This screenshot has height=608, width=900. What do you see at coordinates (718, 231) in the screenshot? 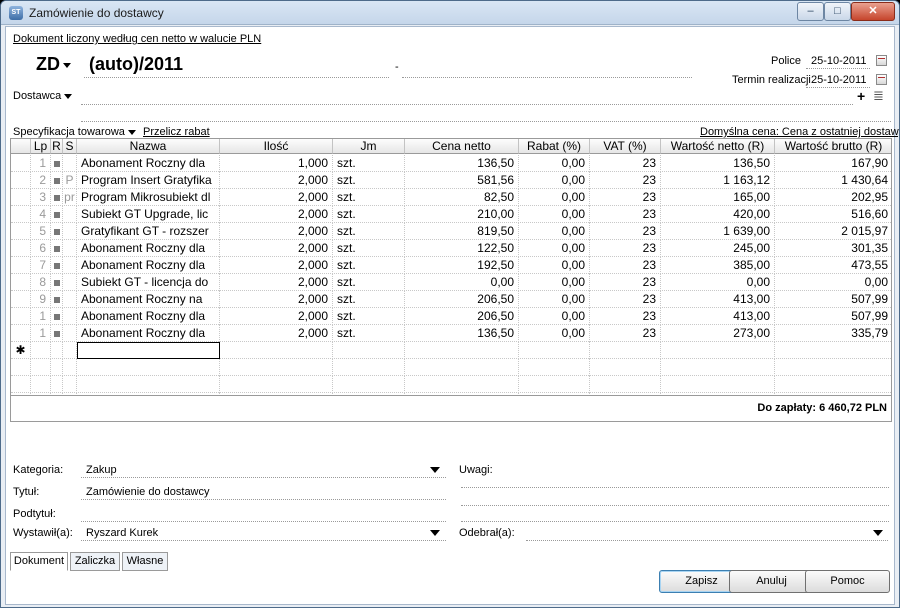
I see `cell-net-value: 1 639,00` at bounding box center [718, 231].